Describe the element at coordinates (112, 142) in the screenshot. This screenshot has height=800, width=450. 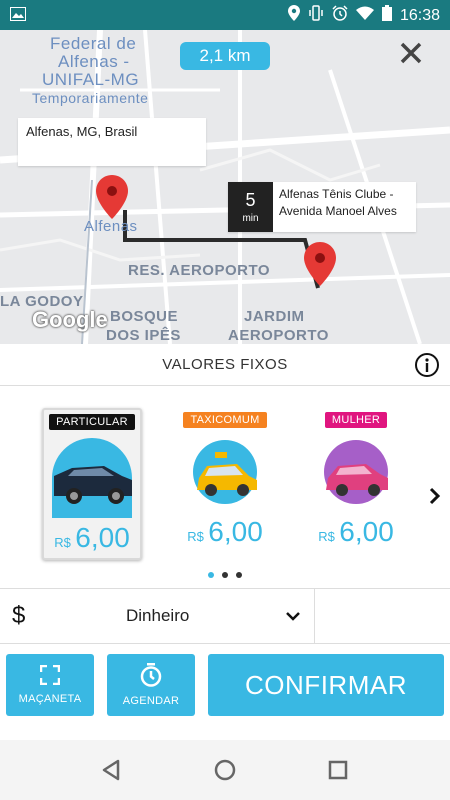
I see `origin-address-box: Alfenas, MG, Brasil` at that location.